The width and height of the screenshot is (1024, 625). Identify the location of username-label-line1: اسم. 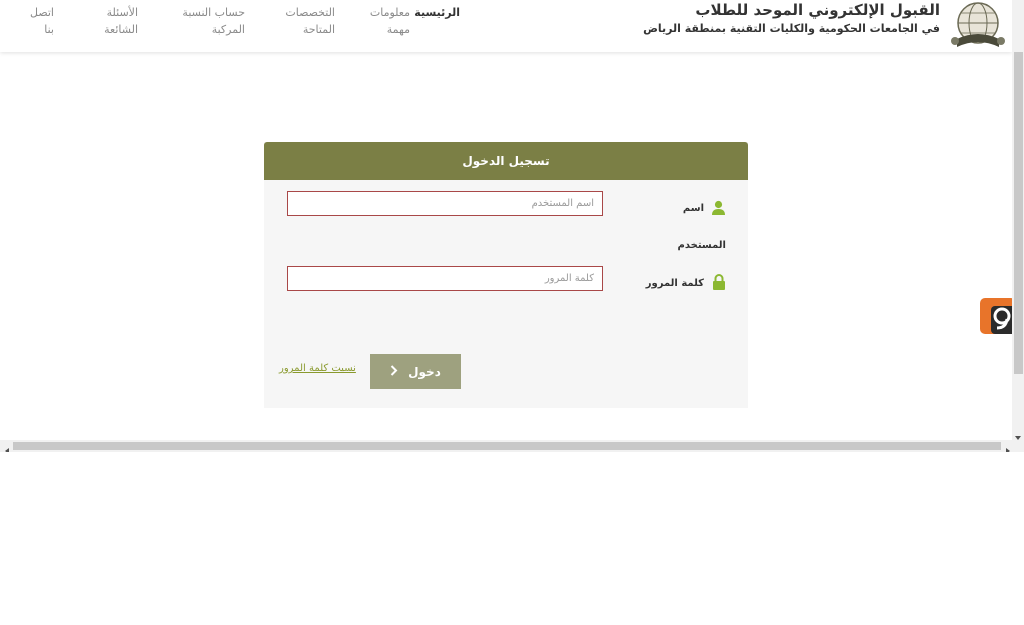
(693, 208).